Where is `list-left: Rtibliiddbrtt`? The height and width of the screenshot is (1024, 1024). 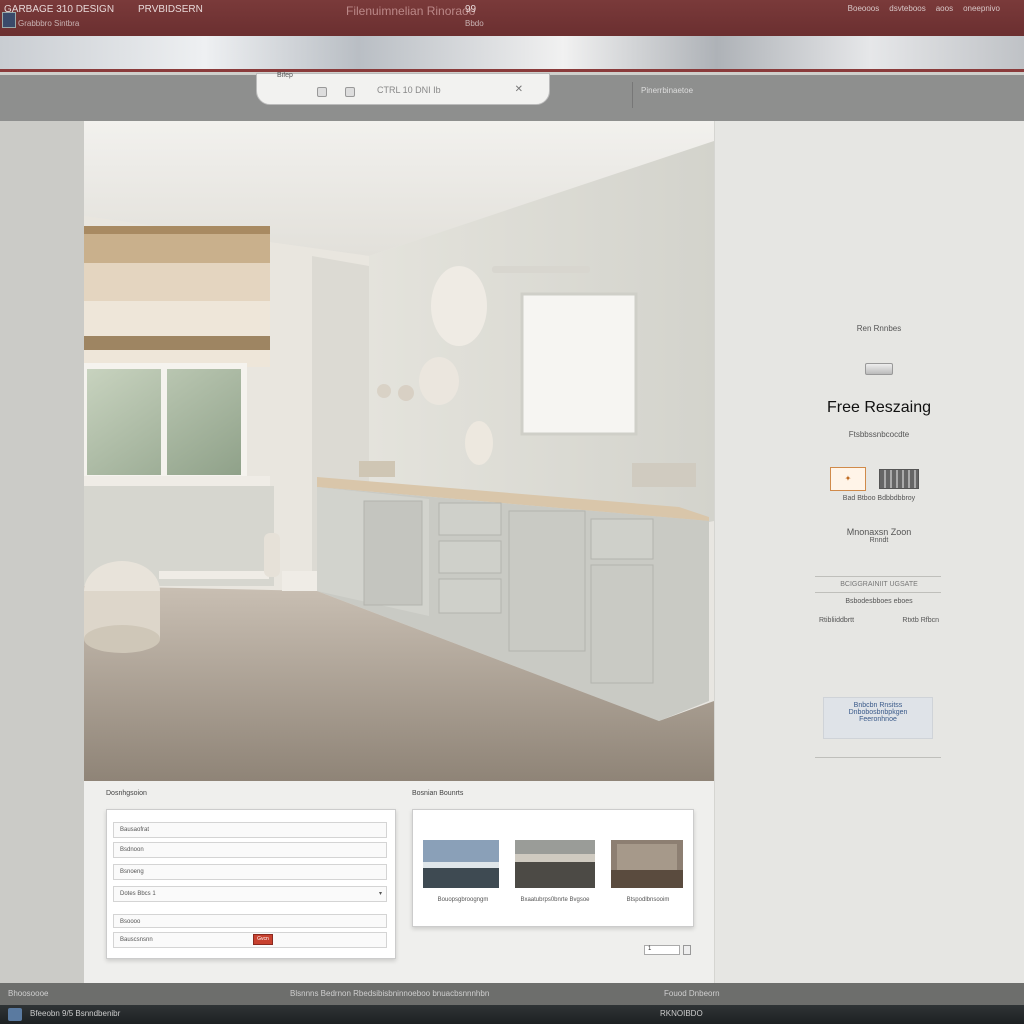 list-left: Rtibliiddbrtt is located at coordinates (836, 620).